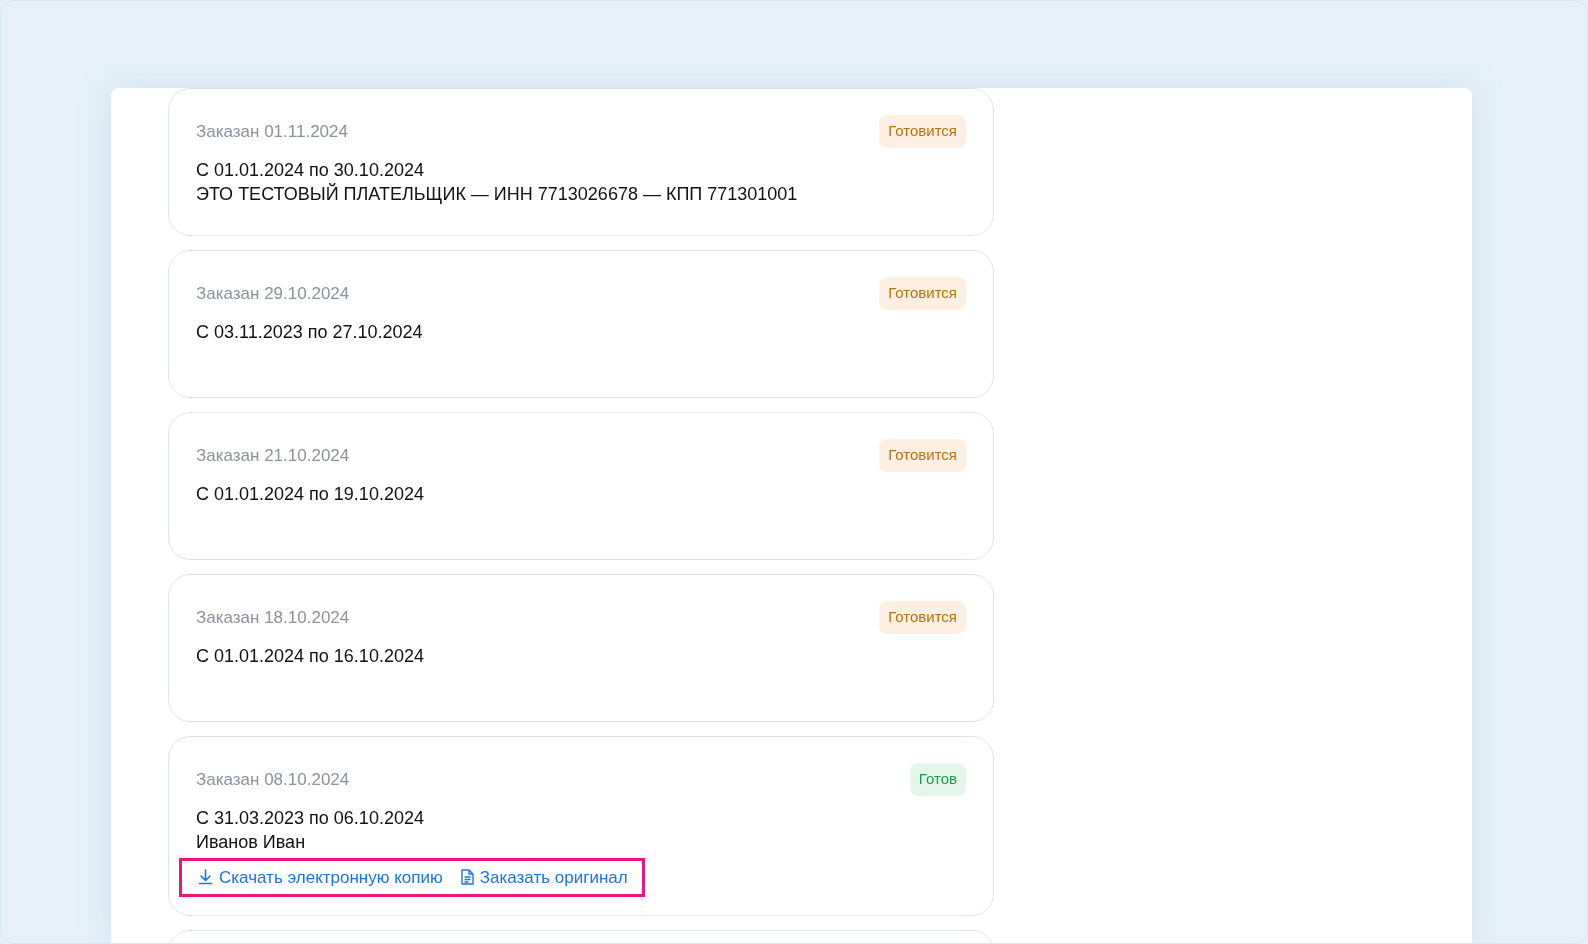  Describe the element at coordinates (310, 818) in the screenshot. I see `order-detail: С 31.03.2023 по 06.10.2024` at that location.